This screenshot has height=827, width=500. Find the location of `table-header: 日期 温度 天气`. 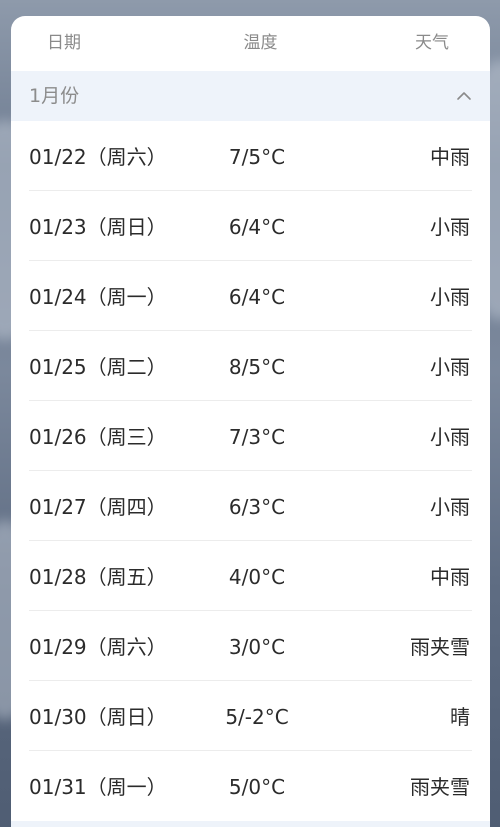

table-header: 日期 温度 天气 is located at coordinates (250, 43).